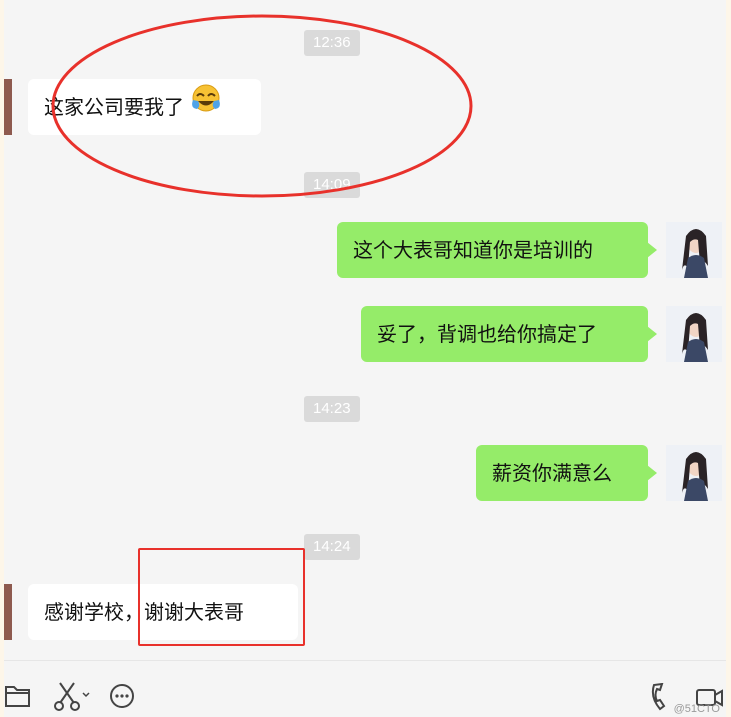  I want to click on message-text: 这个大表哥知道你是培训的, so click(473, 250).